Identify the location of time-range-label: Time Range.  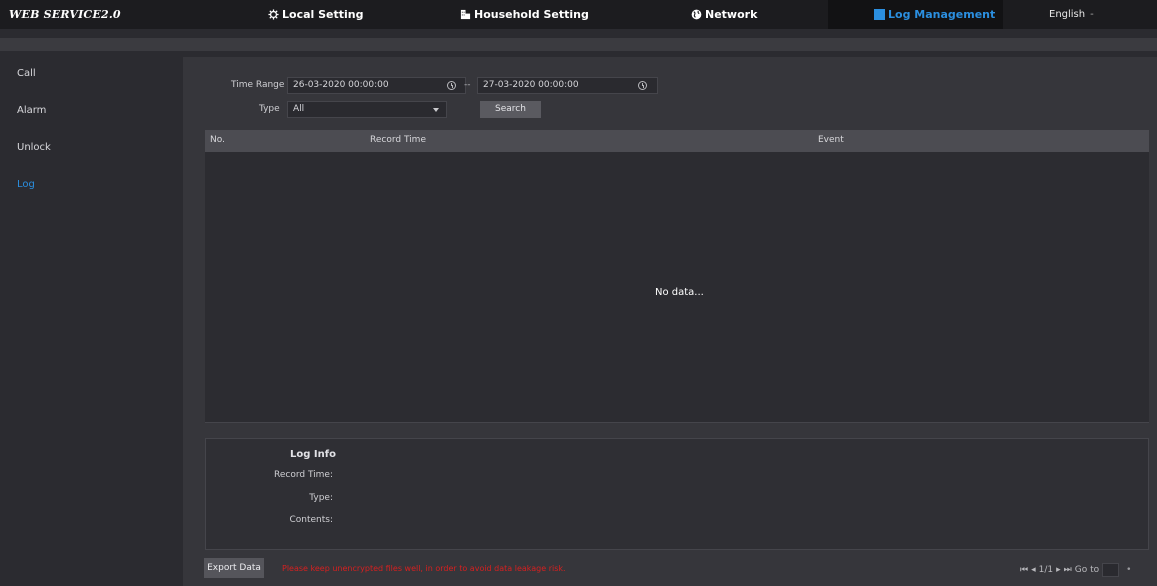
(258, 85).